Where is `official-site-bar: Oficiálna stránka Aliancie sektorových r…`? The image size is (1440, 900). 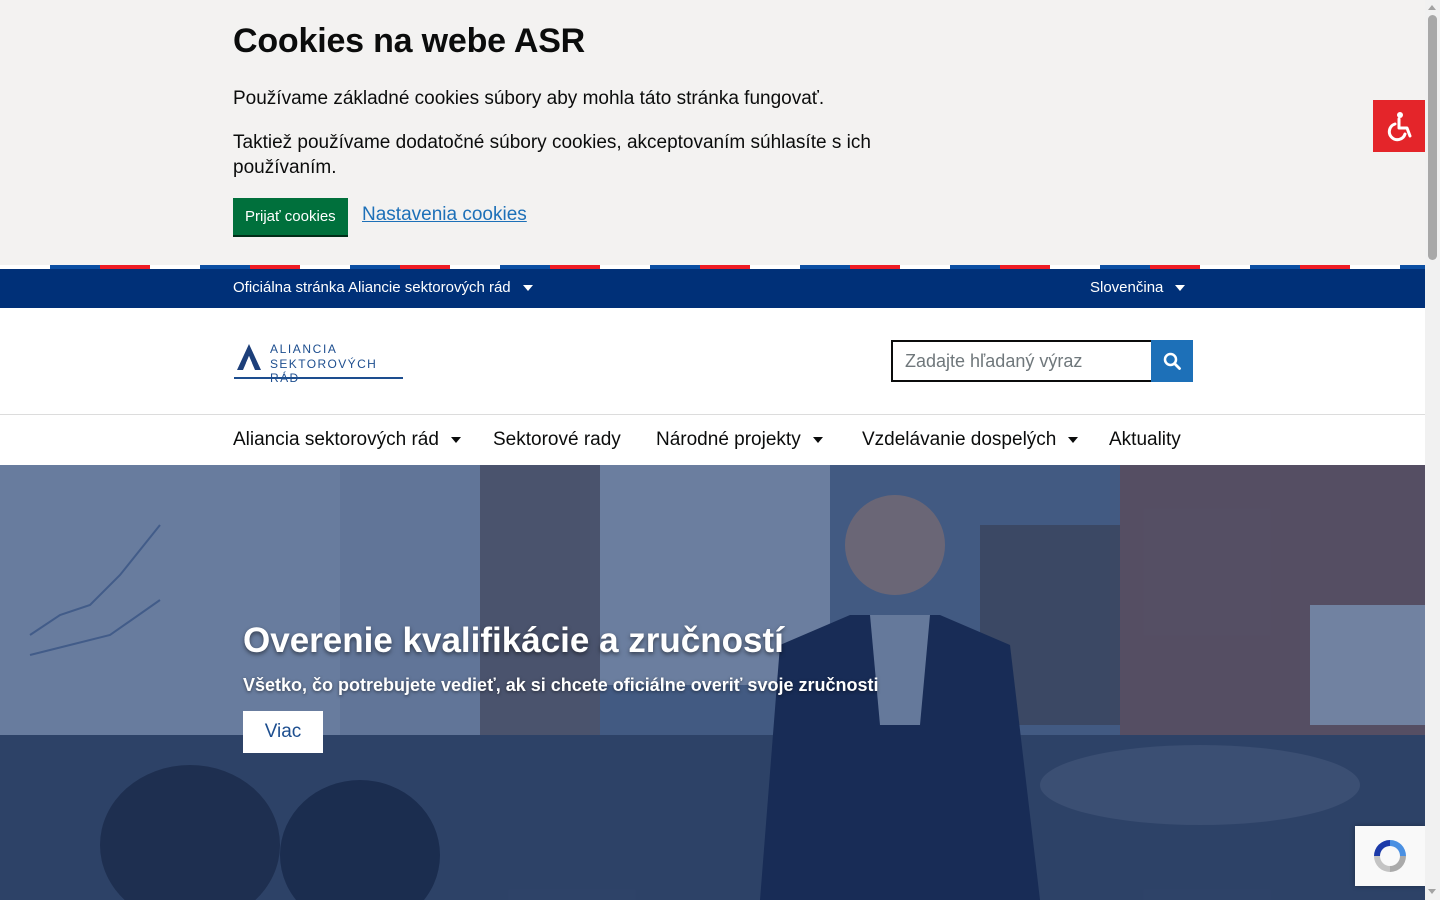 official-site-bar: Oficiálna stránka Aliancie sektorových r… is located at coordinates (712, 288).